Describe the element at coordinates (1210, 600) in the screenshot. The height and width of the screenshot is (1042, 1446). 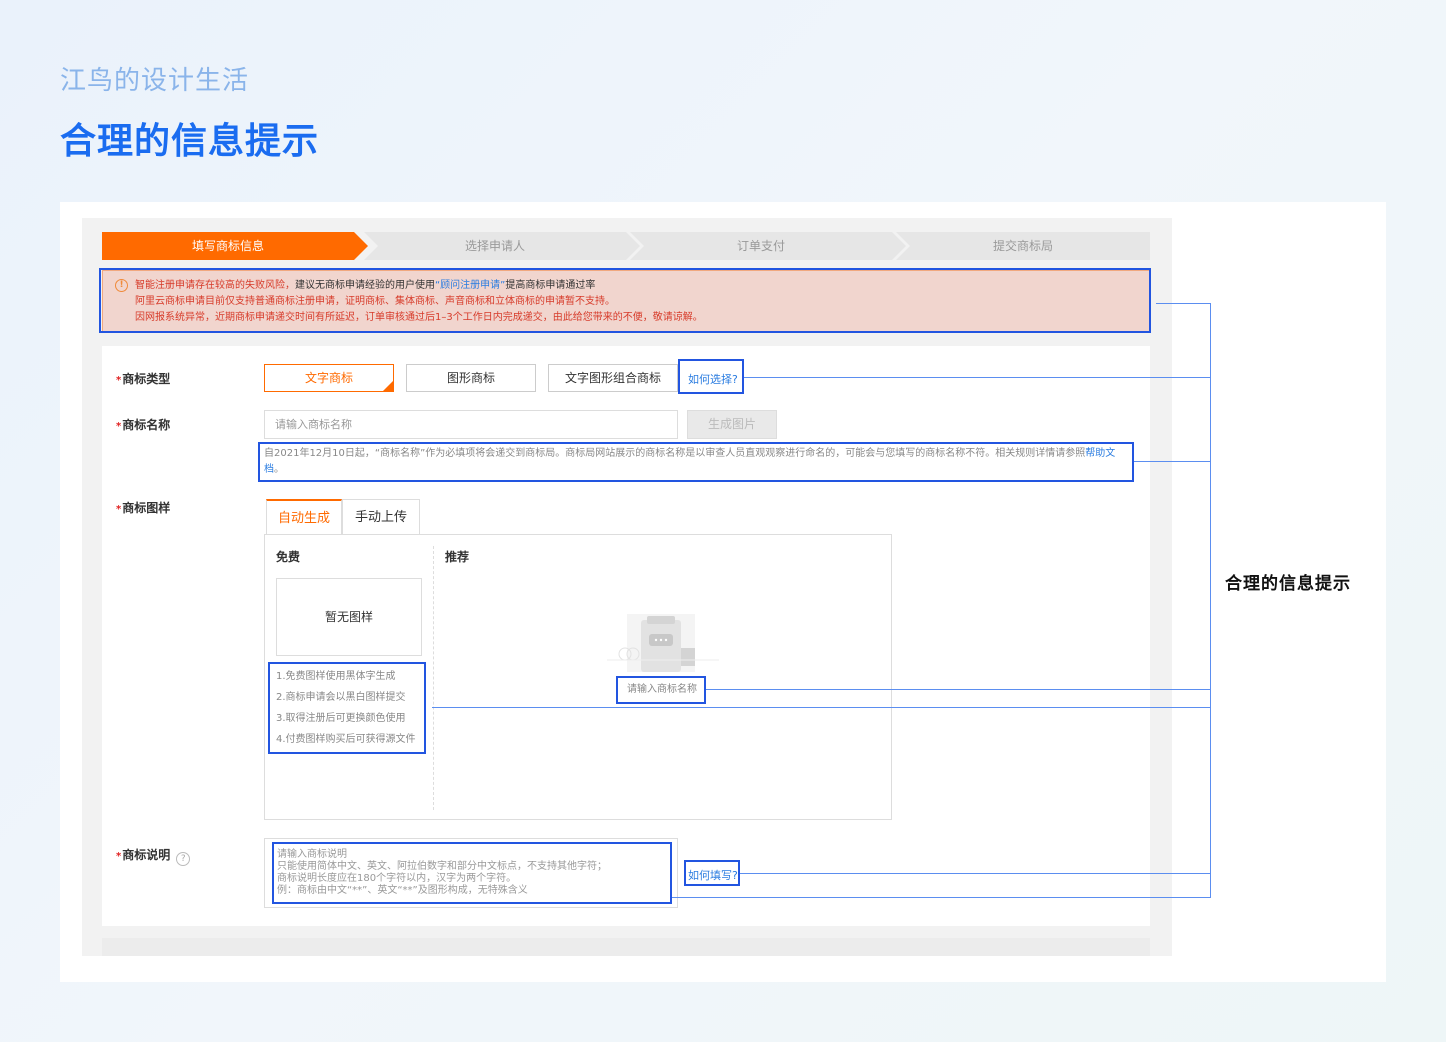
I see `connector-vertical` at that location.